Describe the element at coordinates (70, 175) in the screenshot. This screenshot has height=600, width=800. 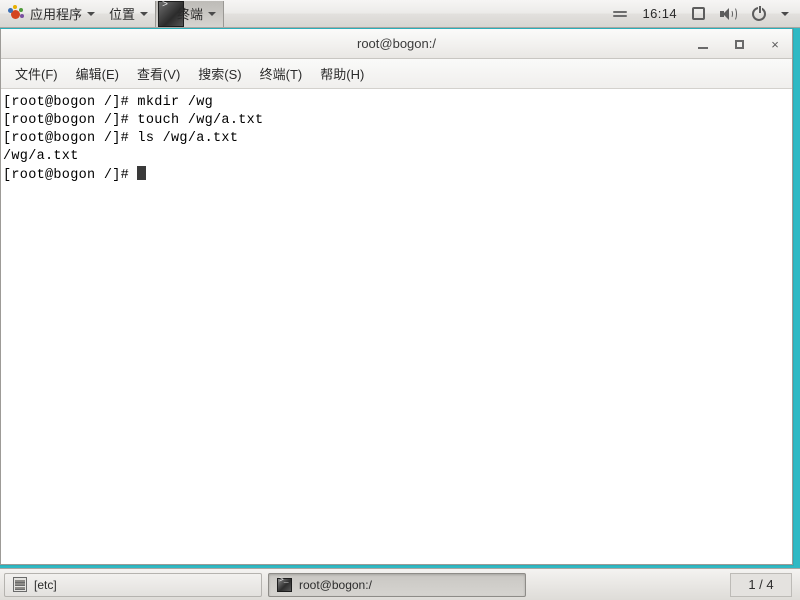
I see `terminal-prompt: [root@bogon /]#` at that location.